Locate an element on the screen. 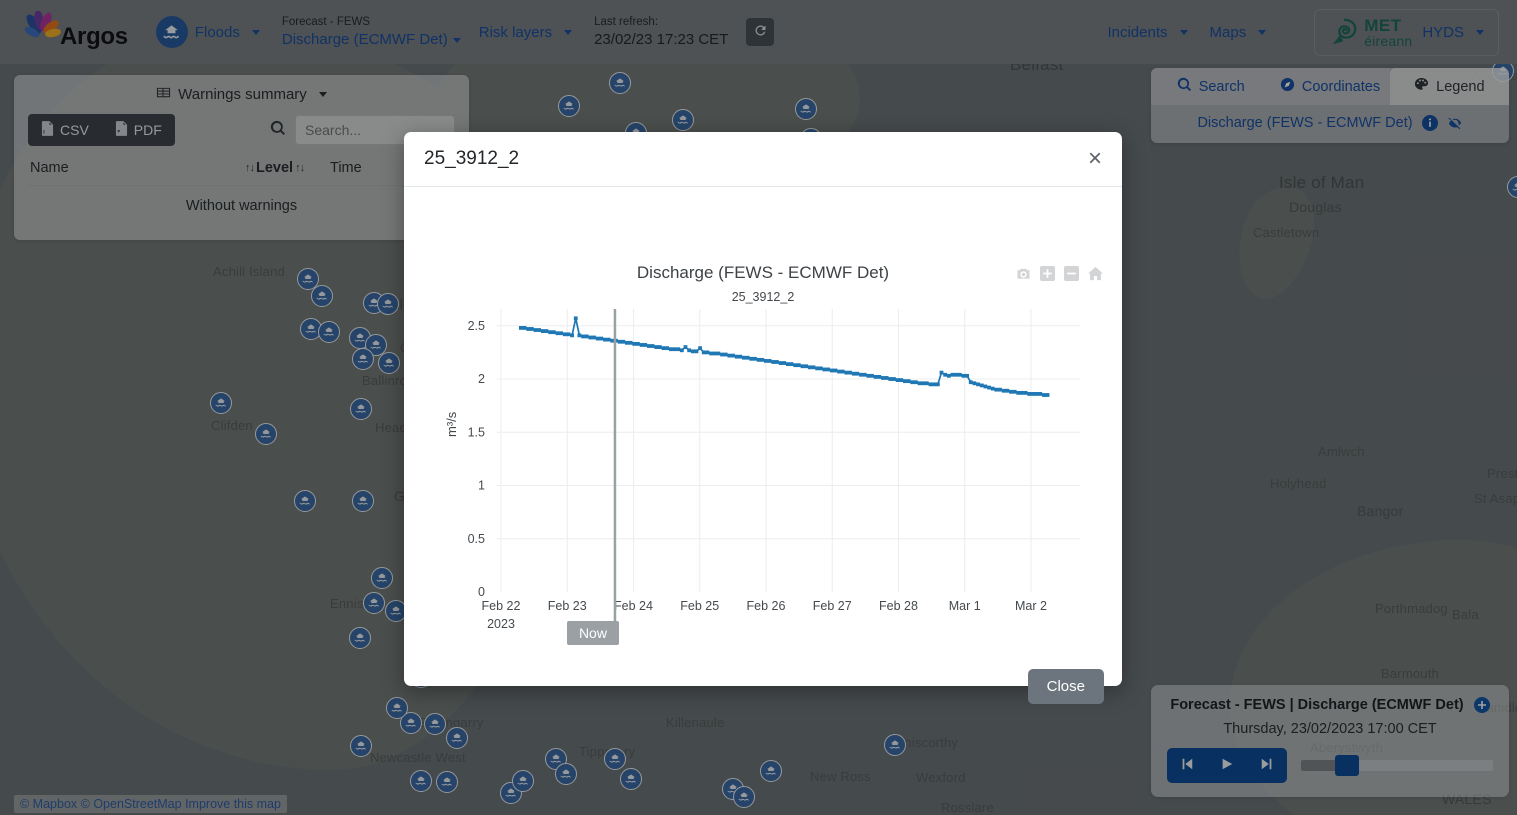  close-icon: × is located at coordinates (1095, 159).